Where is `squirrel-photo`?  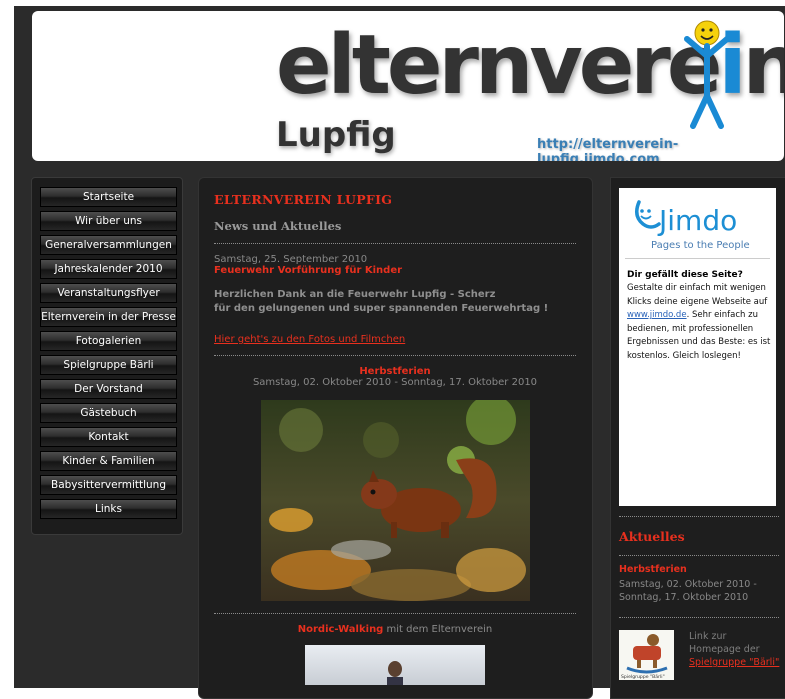
squirrel-photo is located at coordinates (395, 500).